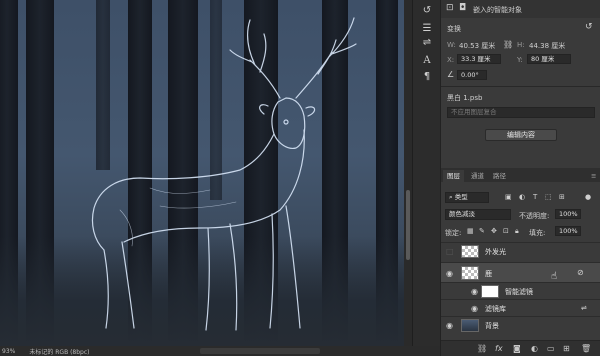 The height and width of the screenshot is (356, 600). I want to click on opacity-label: 不透明度:, so click(534, 216).